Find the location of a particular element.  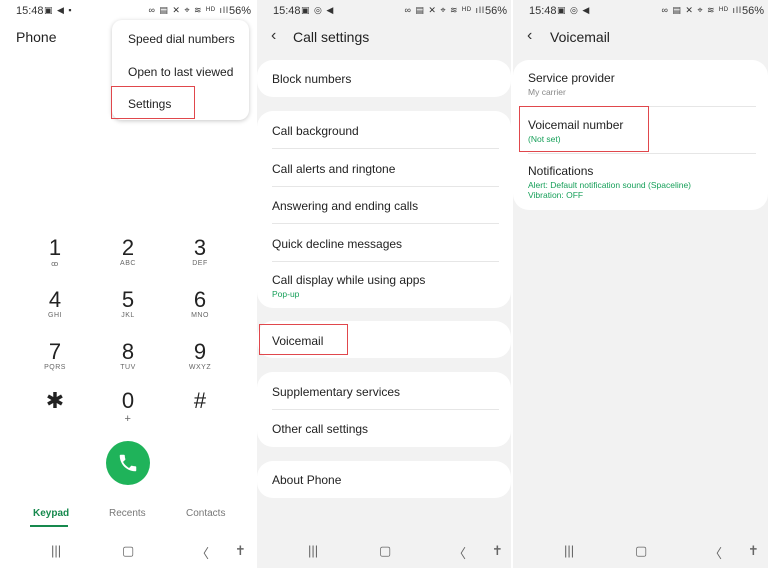

about-phone-item: About Phone is located at coordinates (306, 480).